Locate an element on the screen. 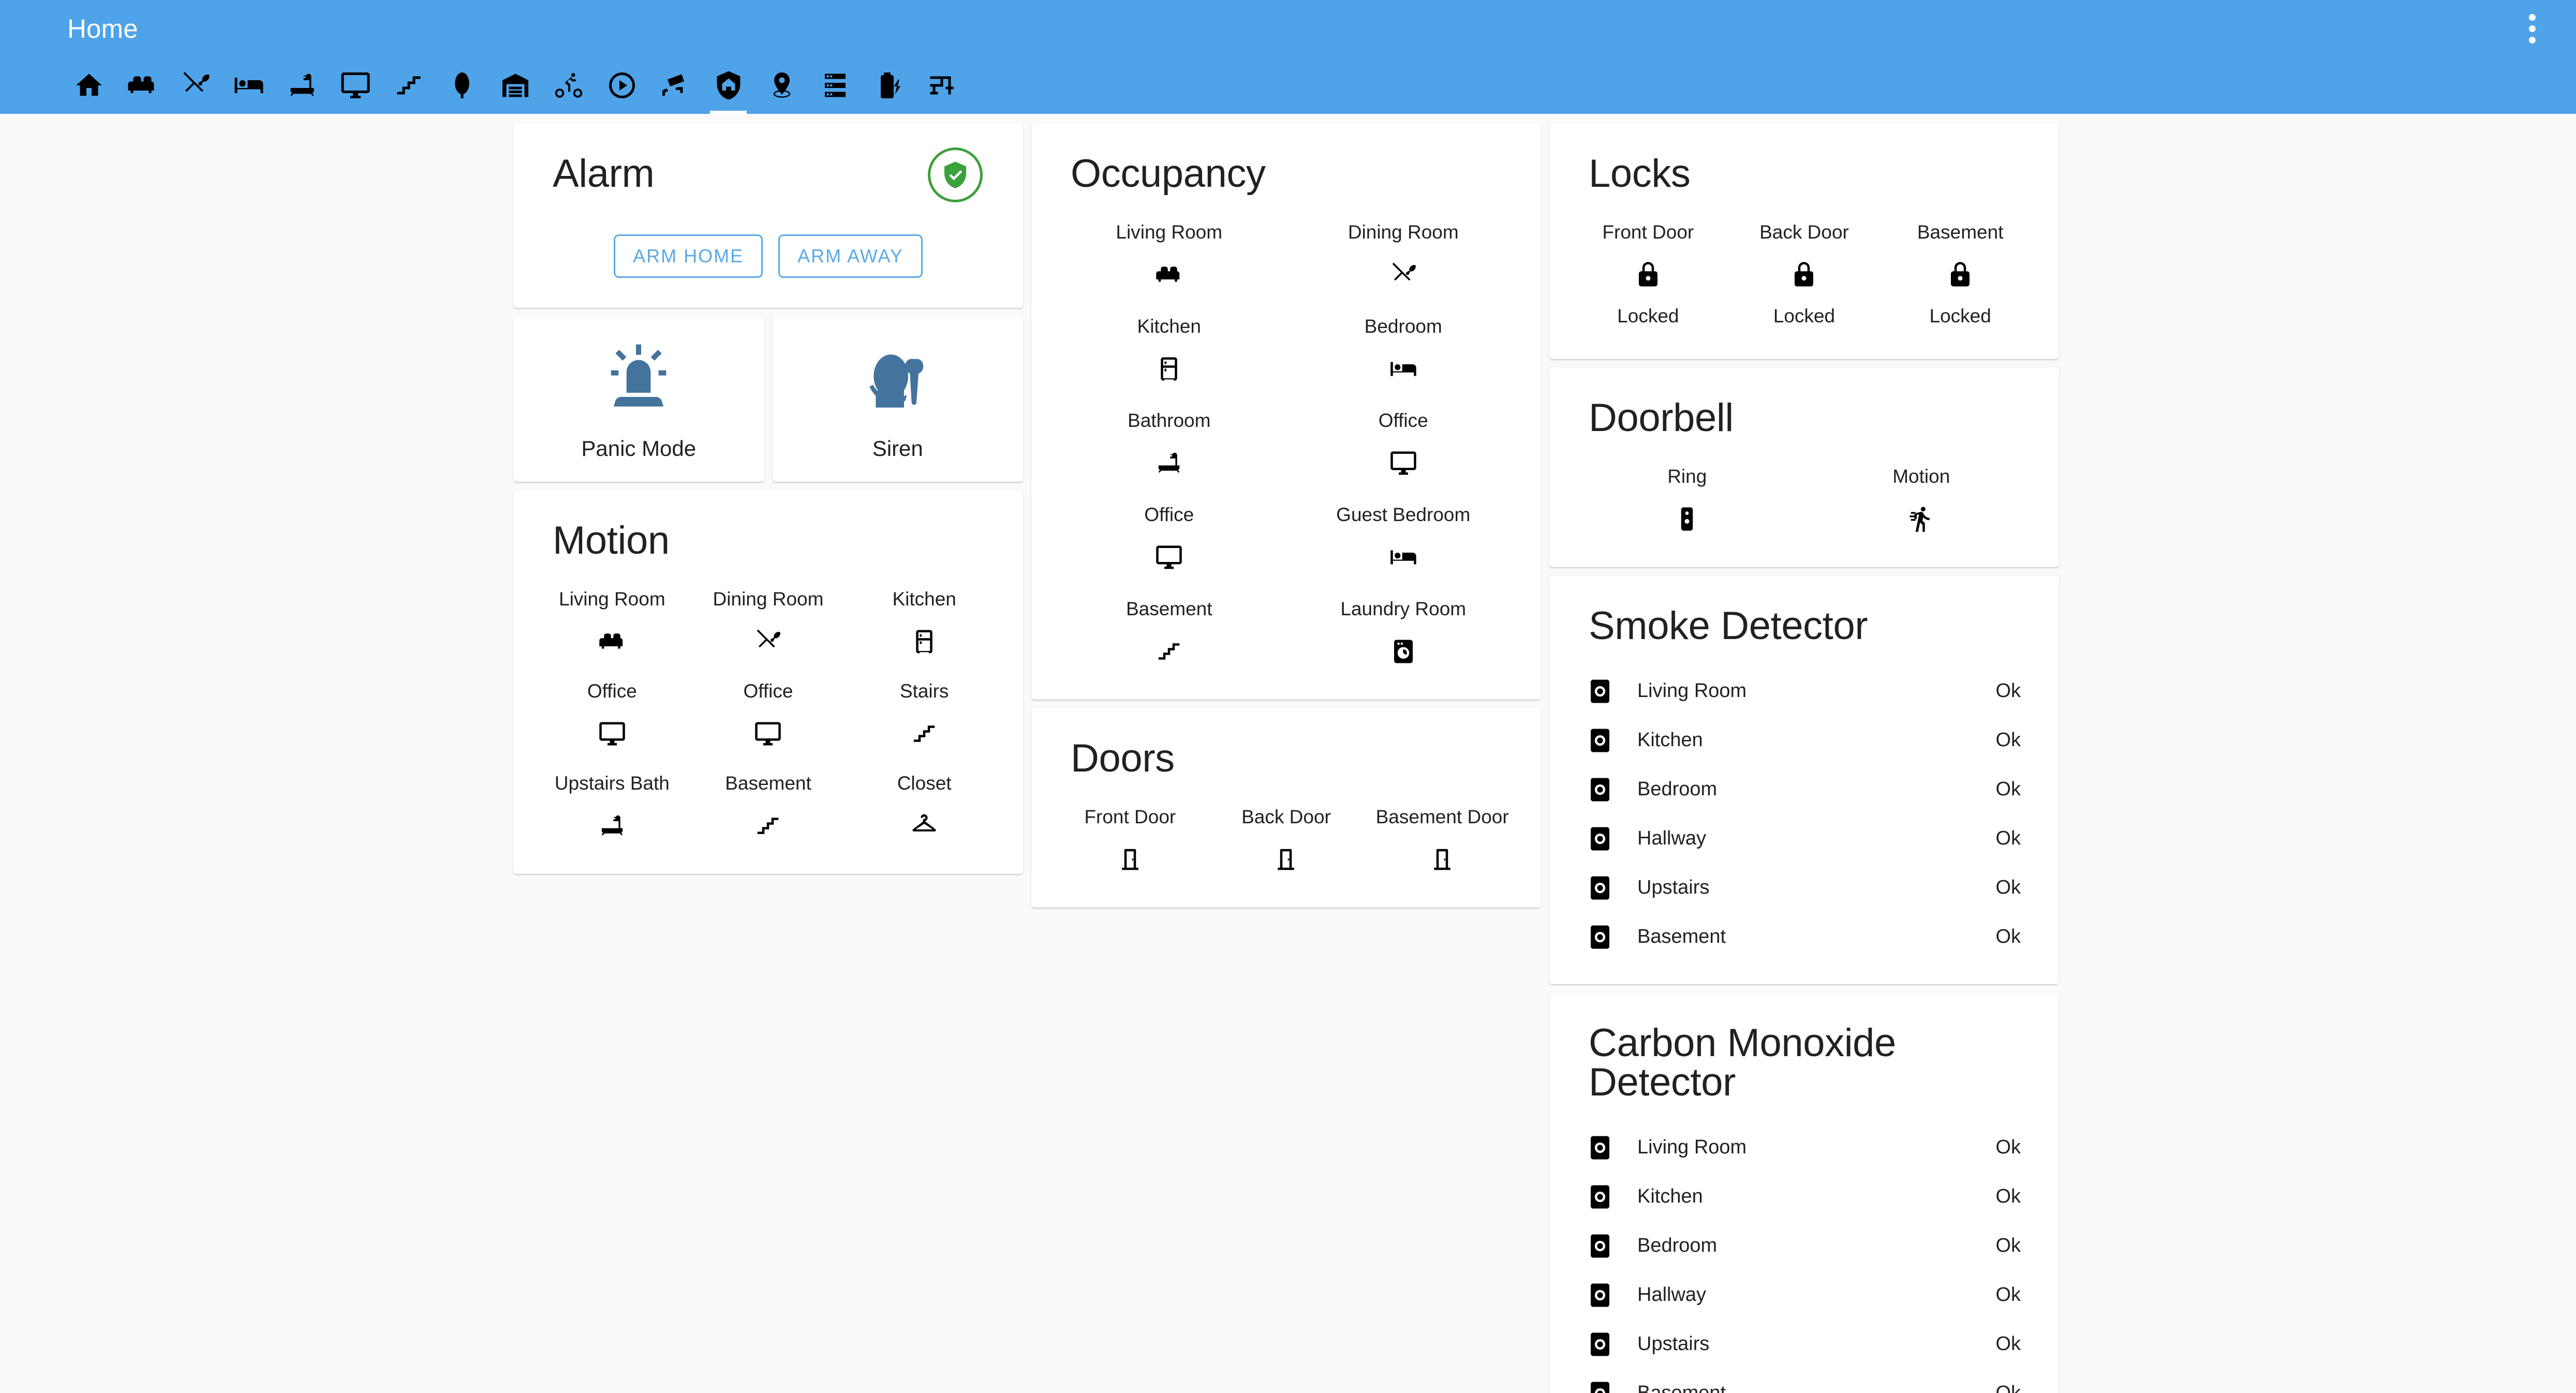 The width and height of the screenshot is (2576, 1393). glance-item: Front Door is located at coordinates (1130, 841).